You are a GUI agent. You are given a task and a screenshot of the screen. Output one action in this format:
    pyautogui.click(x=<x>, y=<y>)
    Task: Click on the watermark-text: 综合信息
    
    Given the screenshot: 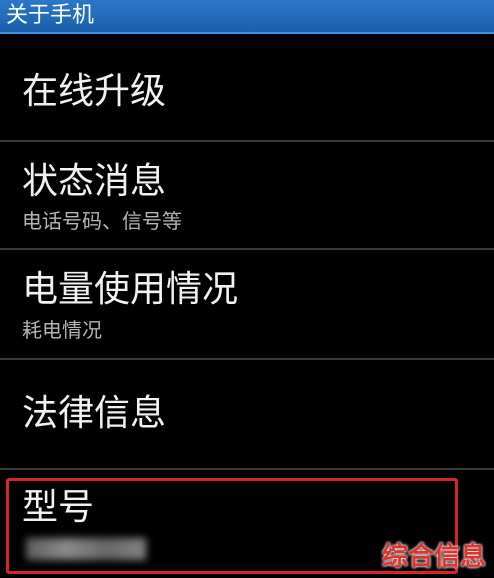 What is the action you would take?
    pyautogui.click(x=433, y=557)
    